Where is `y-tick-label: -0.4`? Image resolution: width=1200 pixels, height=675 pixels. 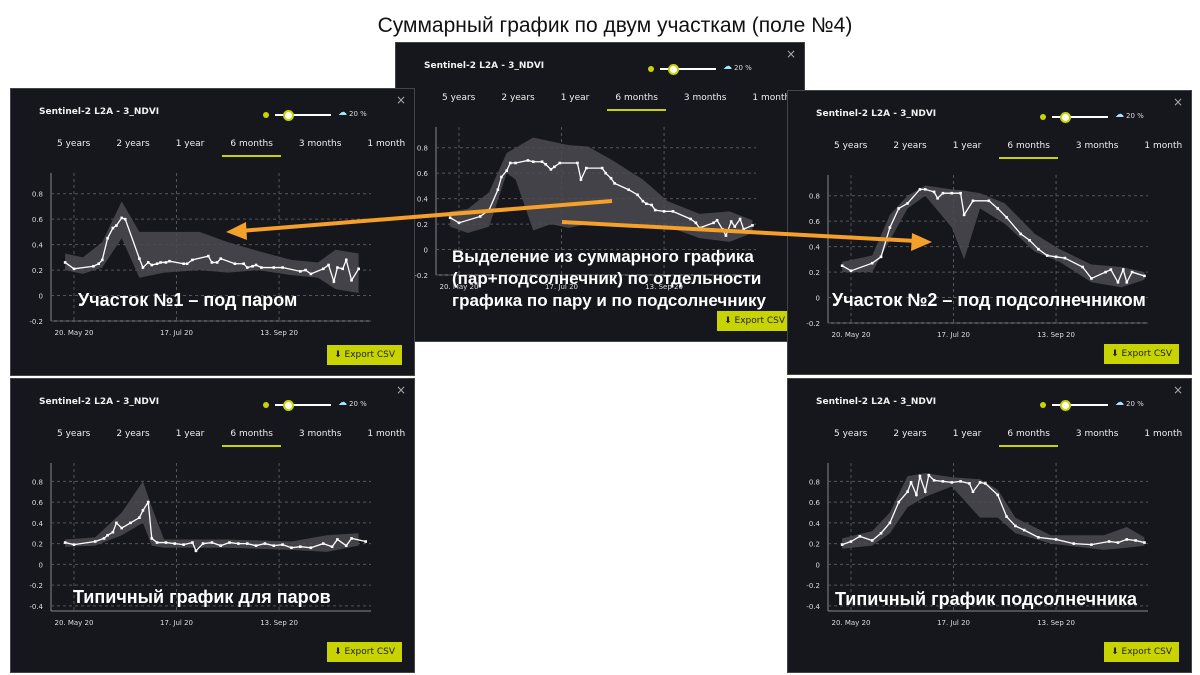 y-tick-label: -0.4 is located at coordinates (36, 607).